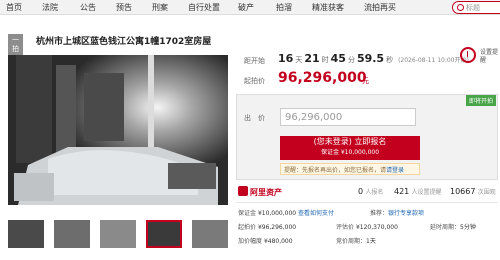 Image resolution: width=500 pixels, height=260 pixels. I want to click on delay-value: 5分钟, so click(468, 227).